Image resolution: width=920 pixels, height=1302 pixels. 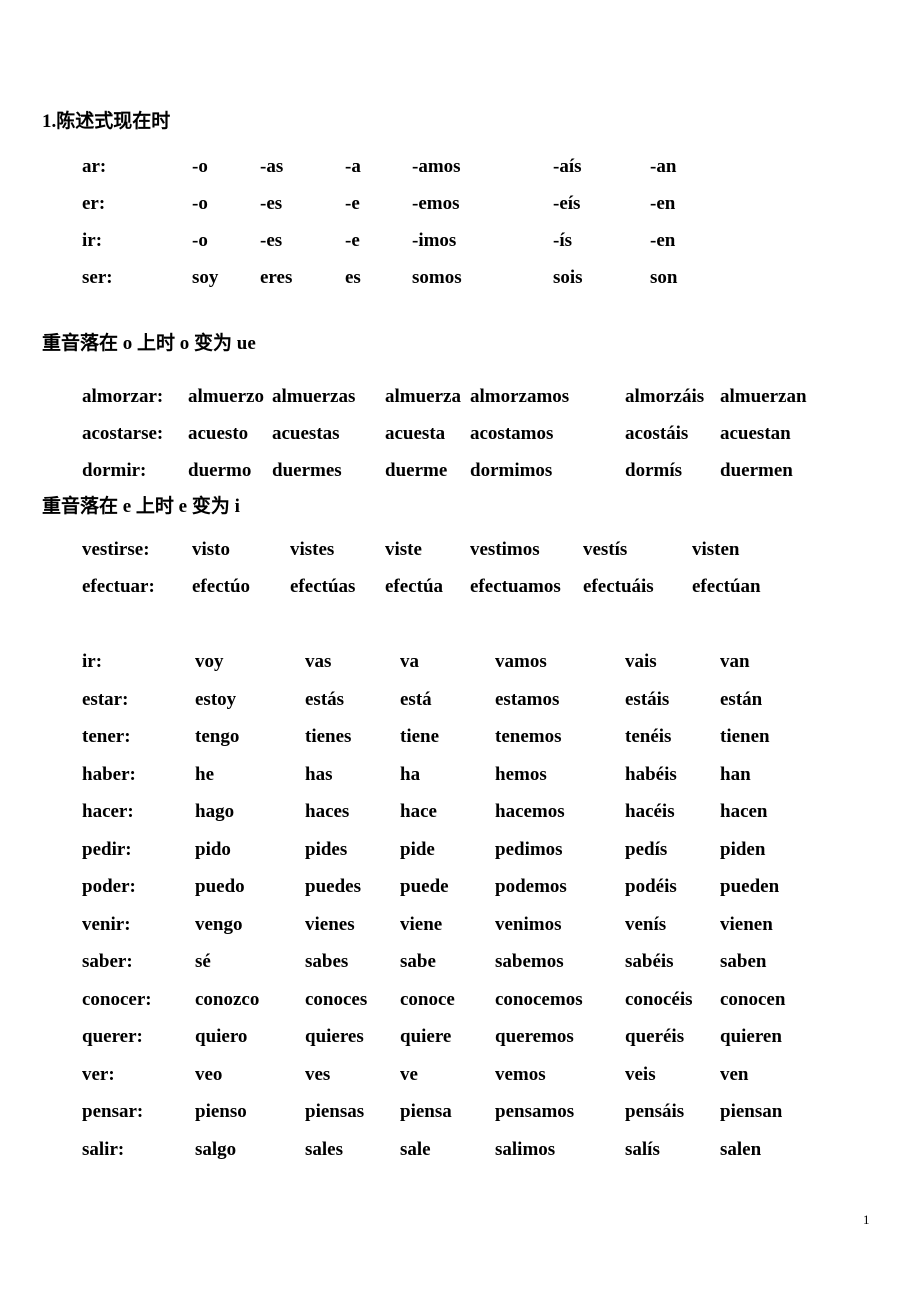 What do you see at coordinates (663, 203) in the screenshot?
I see `verb-form-cell: -en` at bounding box center [663, 203].